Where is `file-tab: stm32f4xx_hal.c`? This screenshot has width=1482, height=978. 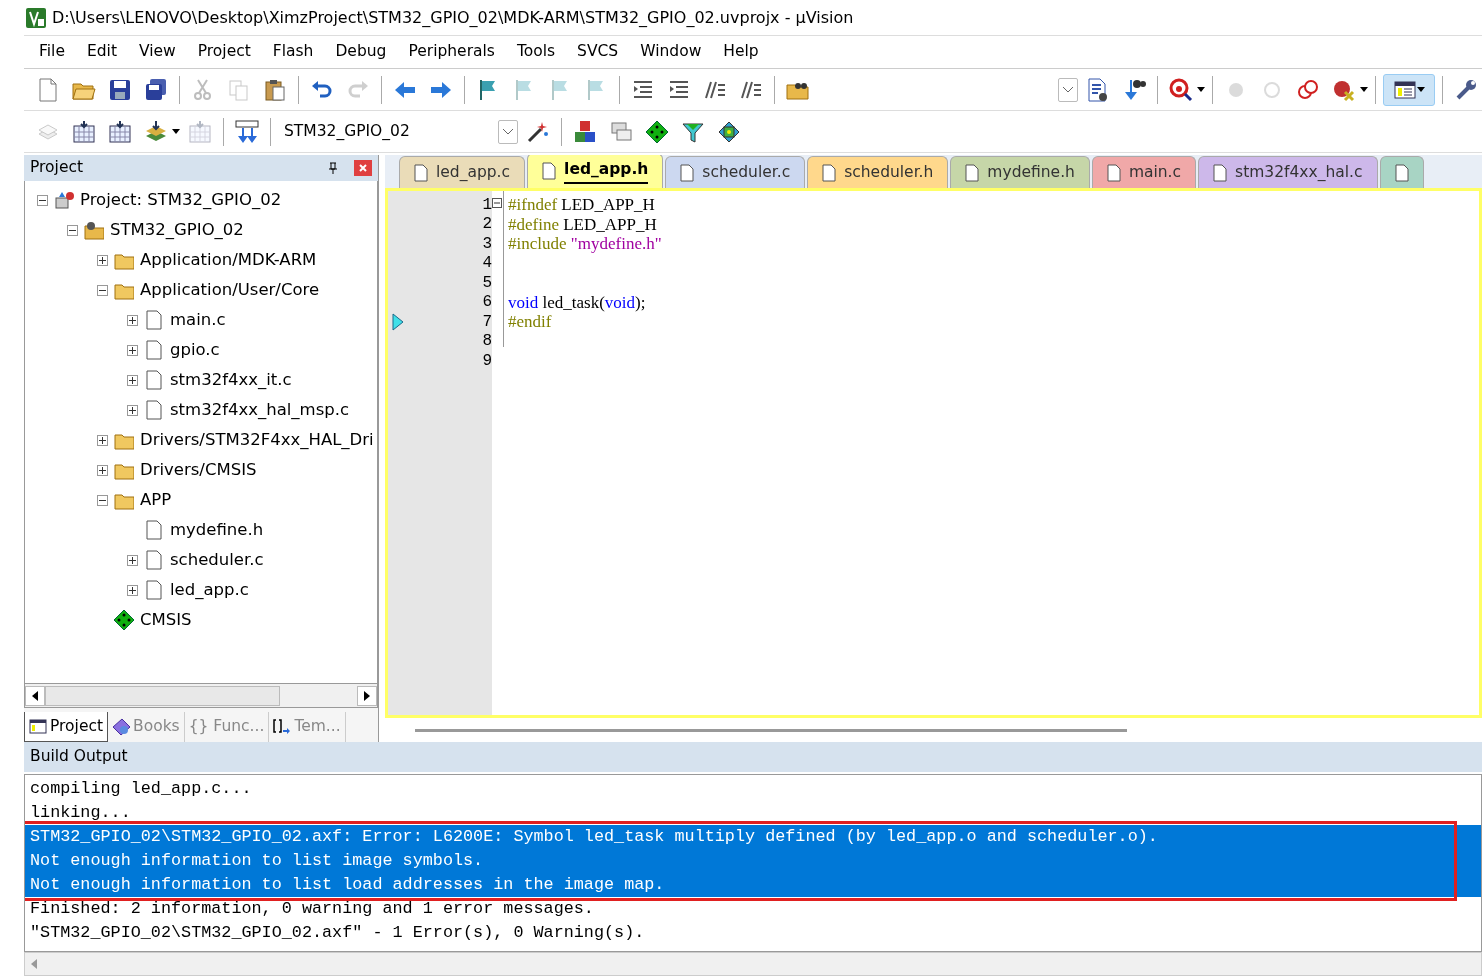
file-tab: stm32f4xx_hal.c is located at coordinates (1288, 172).